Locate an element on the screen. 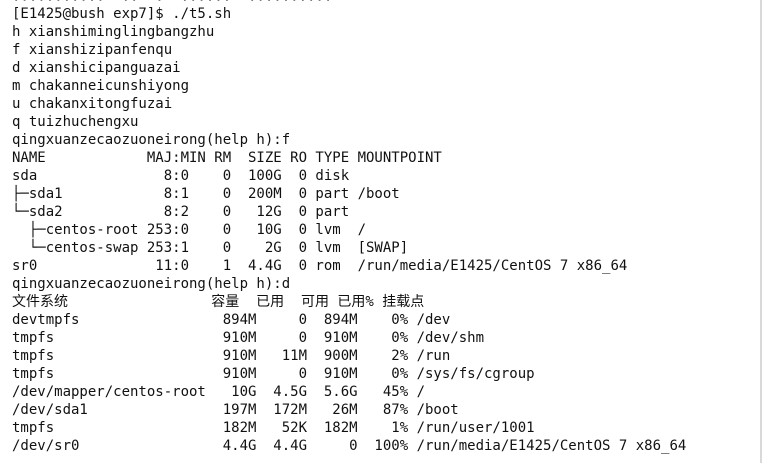 The image size is (762, 463). lsblk-row: └─sda2 8:2 0 12G 0 part is located at coordinates (181, 212).